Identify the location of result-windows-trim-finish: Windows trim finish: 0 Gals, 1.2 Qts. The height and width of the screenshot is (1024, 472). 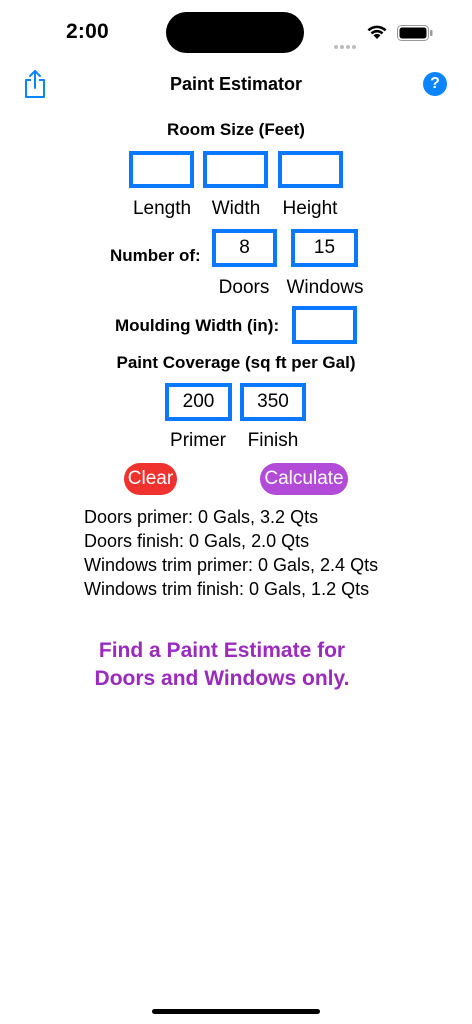
(227, 589).